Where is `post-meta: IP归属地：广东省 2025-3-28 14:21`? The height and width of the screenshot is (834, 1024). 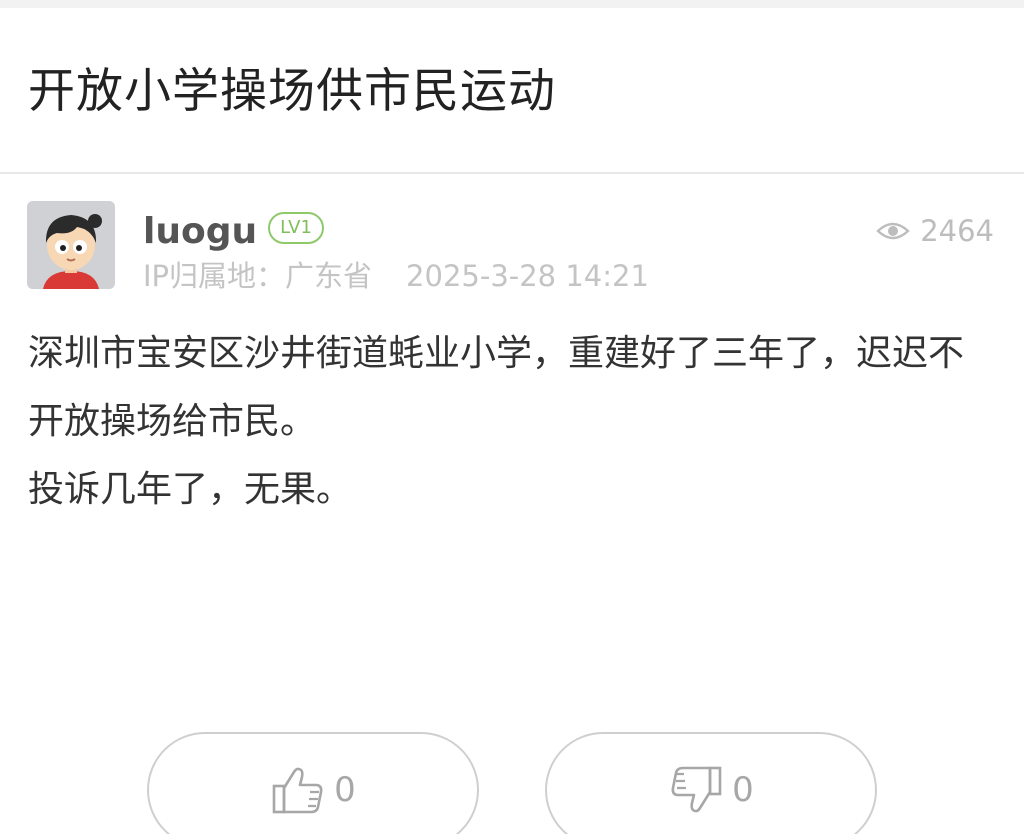 post-meta: IP归属地：广东省 2025-3-28 14:21 is located at coordinates (396, 276).